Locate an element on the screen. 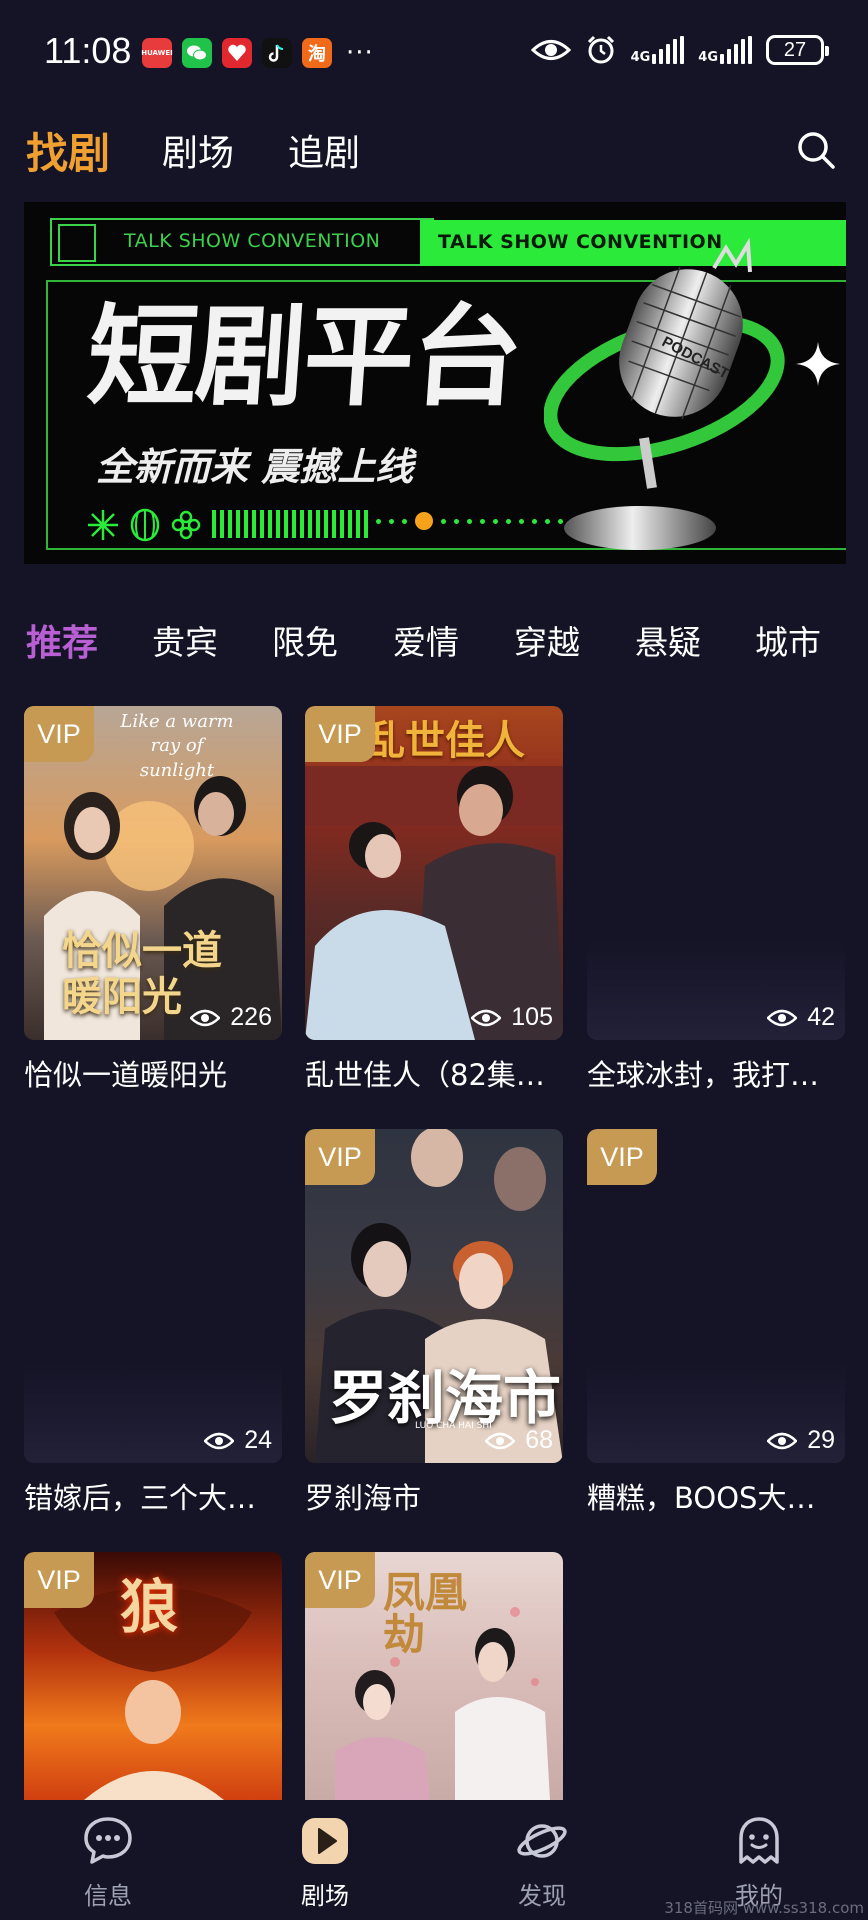 This screenshot has width=868, height=1920. drama-poster: 狼 VIP is located at coordinates (153, 1676).